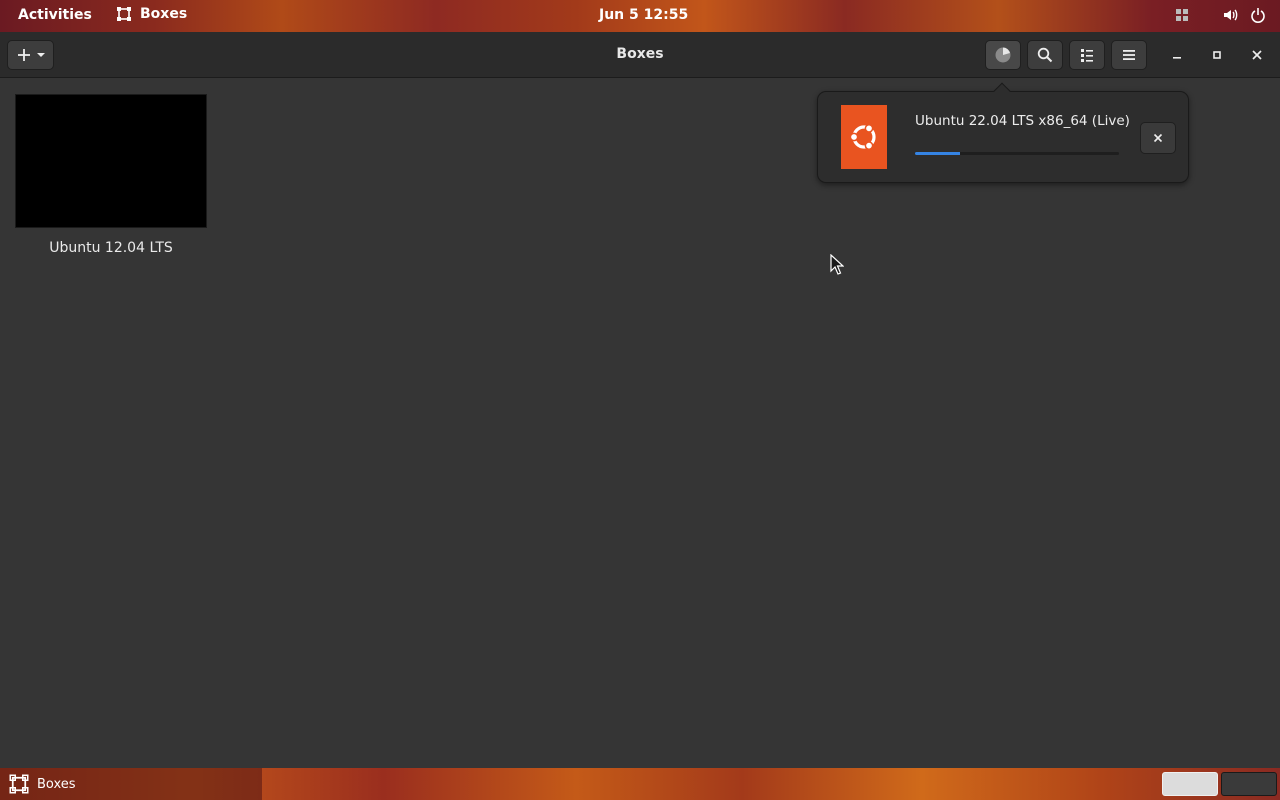  What do you see at coordinates (1220, 15) in the screenshot?
I see `system-tray` at bounding box center [1220, 15].